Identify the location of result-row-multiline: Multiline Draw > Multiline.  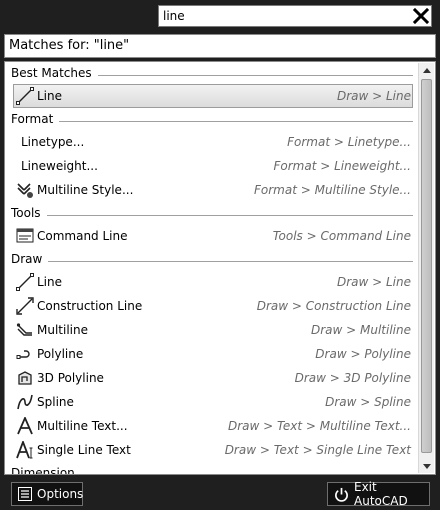
(211, 330).